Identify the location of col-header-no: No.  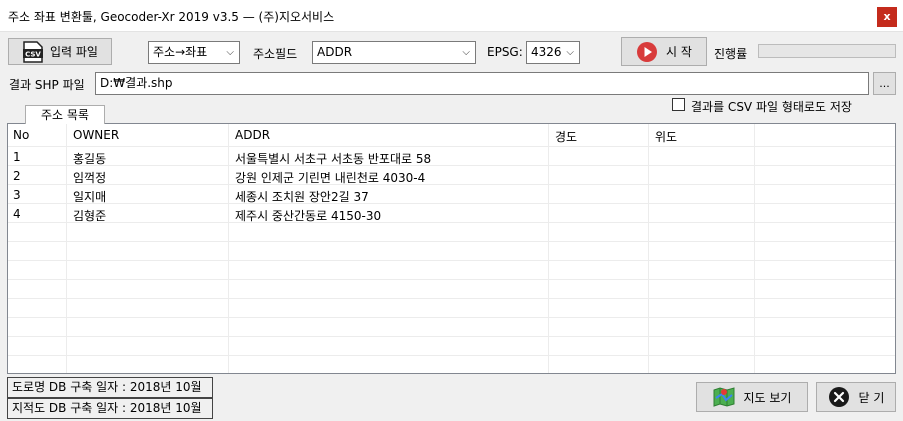
(21, 135).